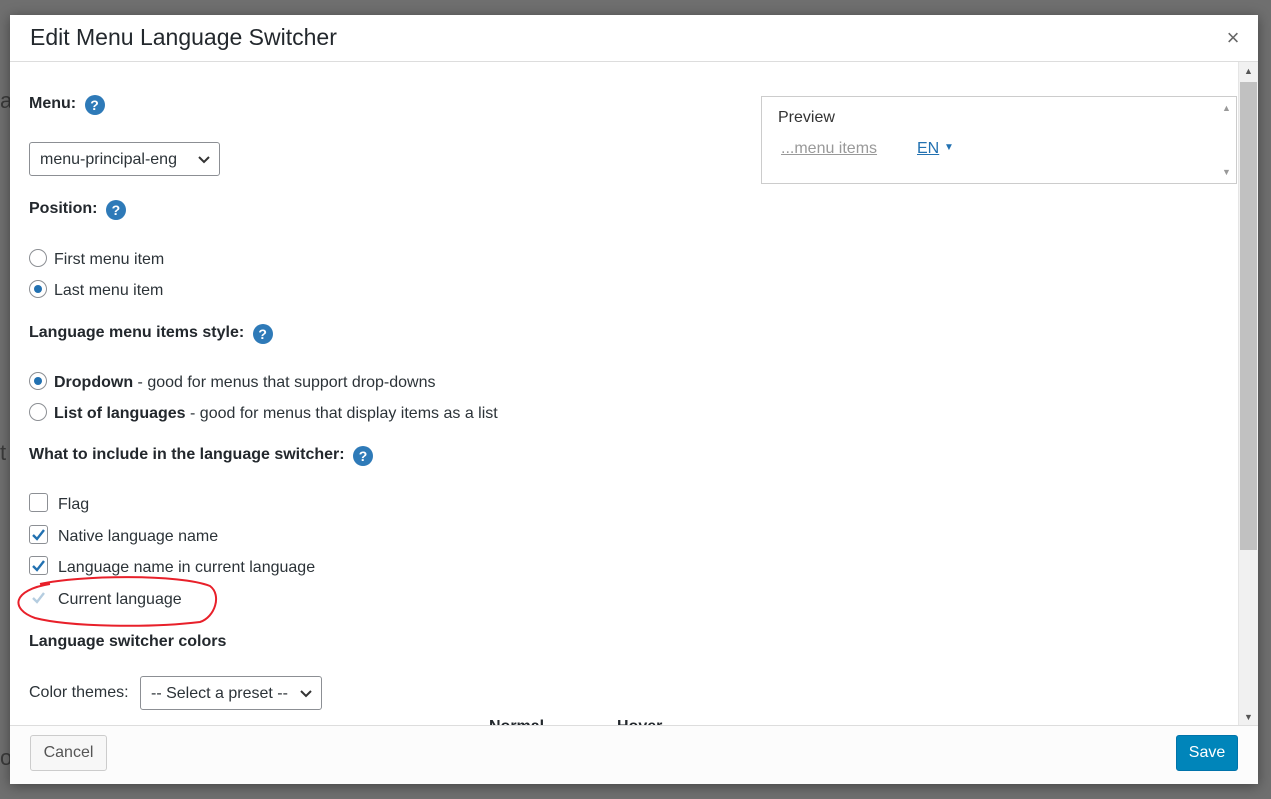  What do you see at coordinates (120, 599) in the screenshot?
I see `include-option-label: Current language` at bounding box center [120, 599].